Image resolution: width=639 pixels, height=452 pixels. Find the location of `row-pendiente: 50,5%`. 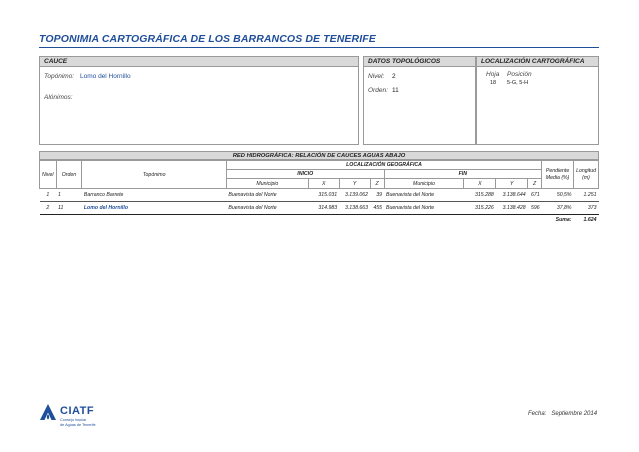

row-pendiente: 50,5% is located at coordinates (564, 195).